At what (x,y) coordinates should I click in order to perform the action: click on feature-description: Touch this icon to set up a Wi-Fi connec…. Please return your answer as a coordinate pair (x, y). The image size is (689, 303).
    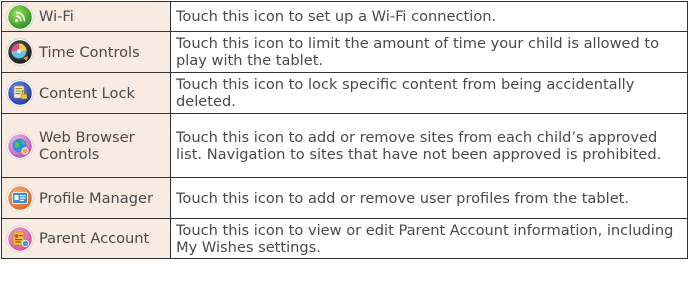
    Looking at the image, I should click on (336, 16).